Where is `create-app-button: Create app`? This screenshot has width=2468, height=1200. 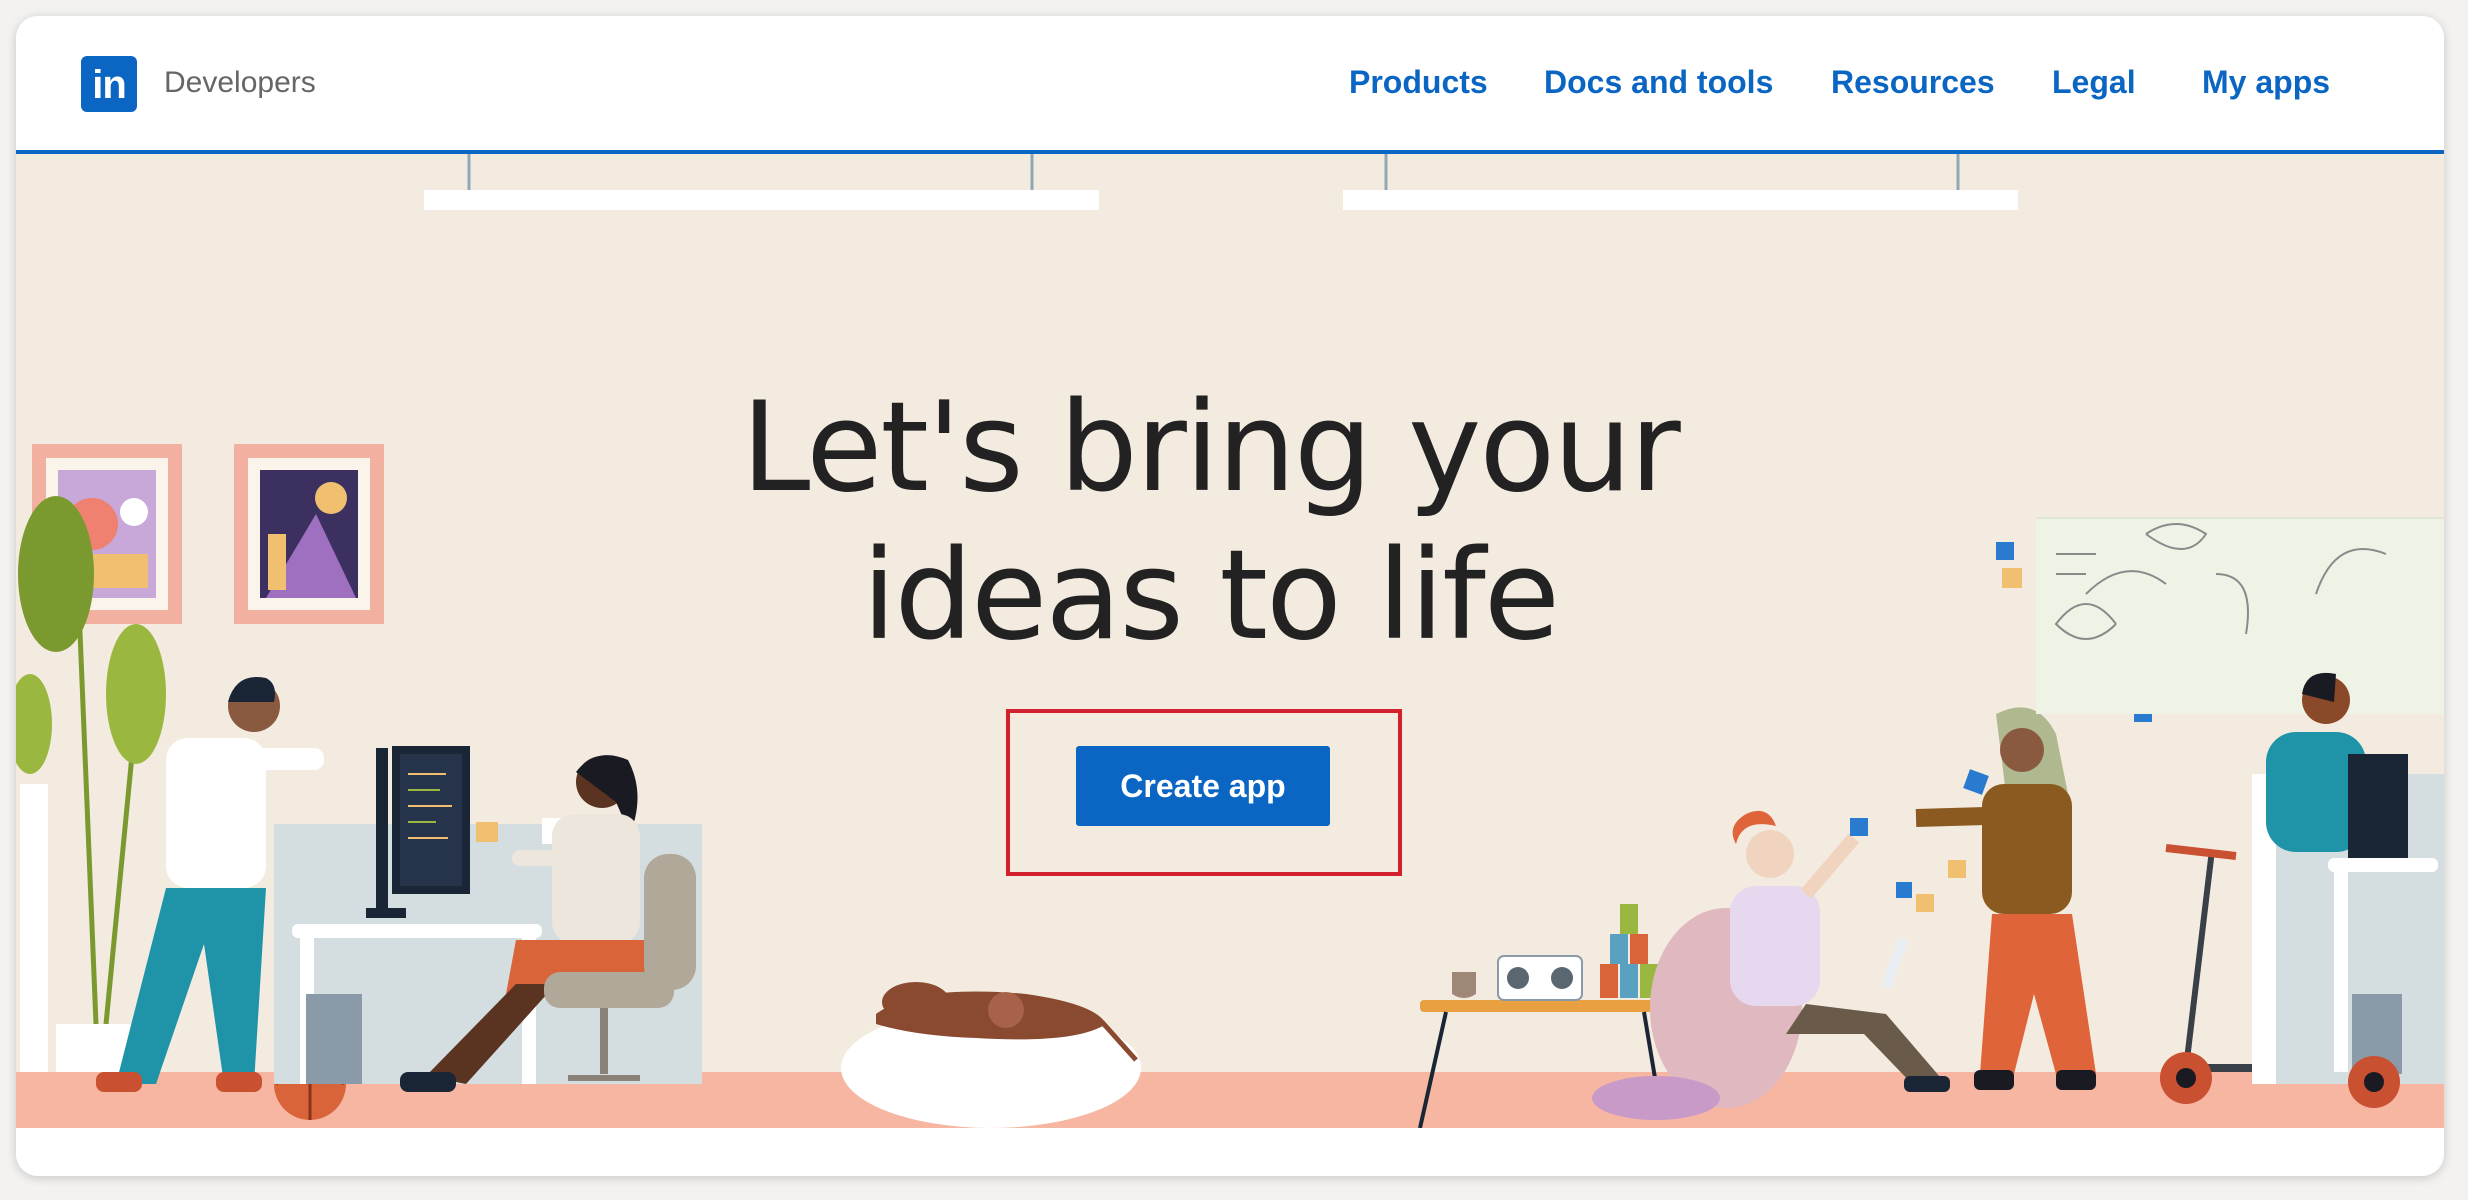
create-app-button: Create app is located at coordinates (1203, 786).